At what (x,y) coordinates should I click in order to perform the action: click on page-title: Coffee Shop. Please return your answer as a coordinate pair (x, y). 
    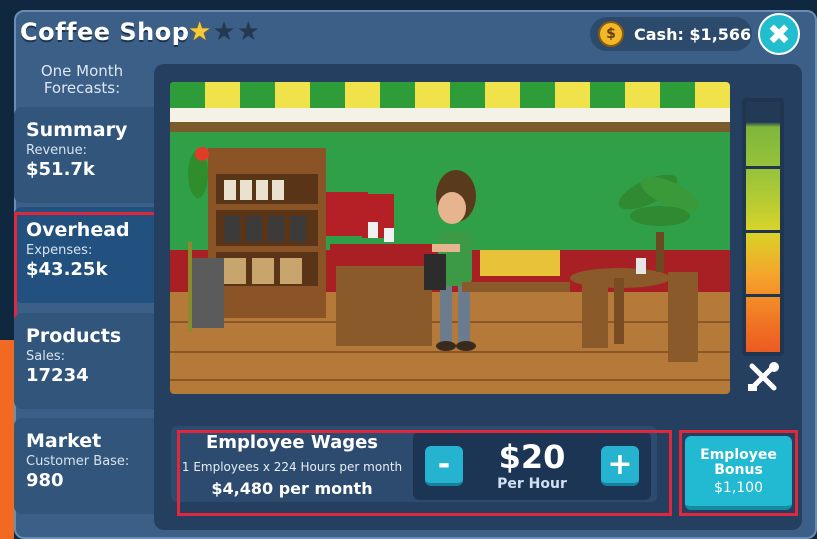
    Looking at the image, I should click on (105, 32).